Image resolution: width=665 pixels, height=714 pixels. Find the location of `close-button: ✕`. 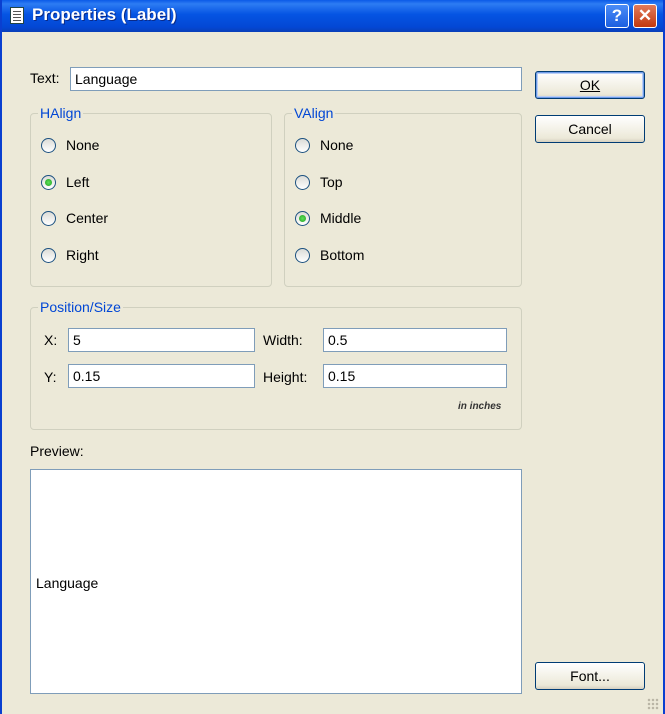

close-button: ✕ is located at coordinates (645, 16).